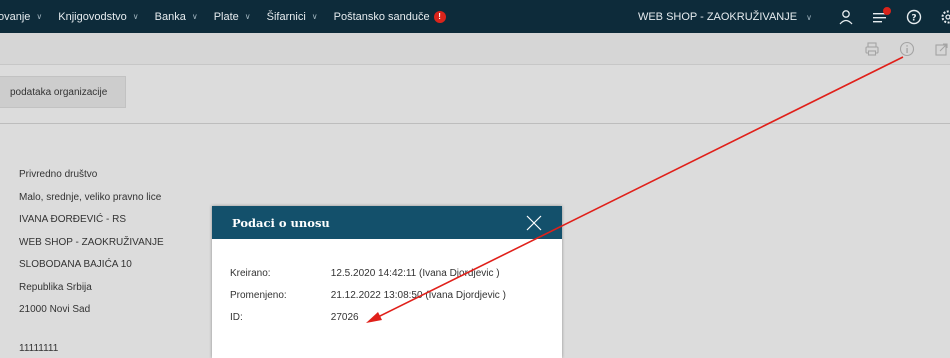  I want to click on info-icon, so click(907, 49).